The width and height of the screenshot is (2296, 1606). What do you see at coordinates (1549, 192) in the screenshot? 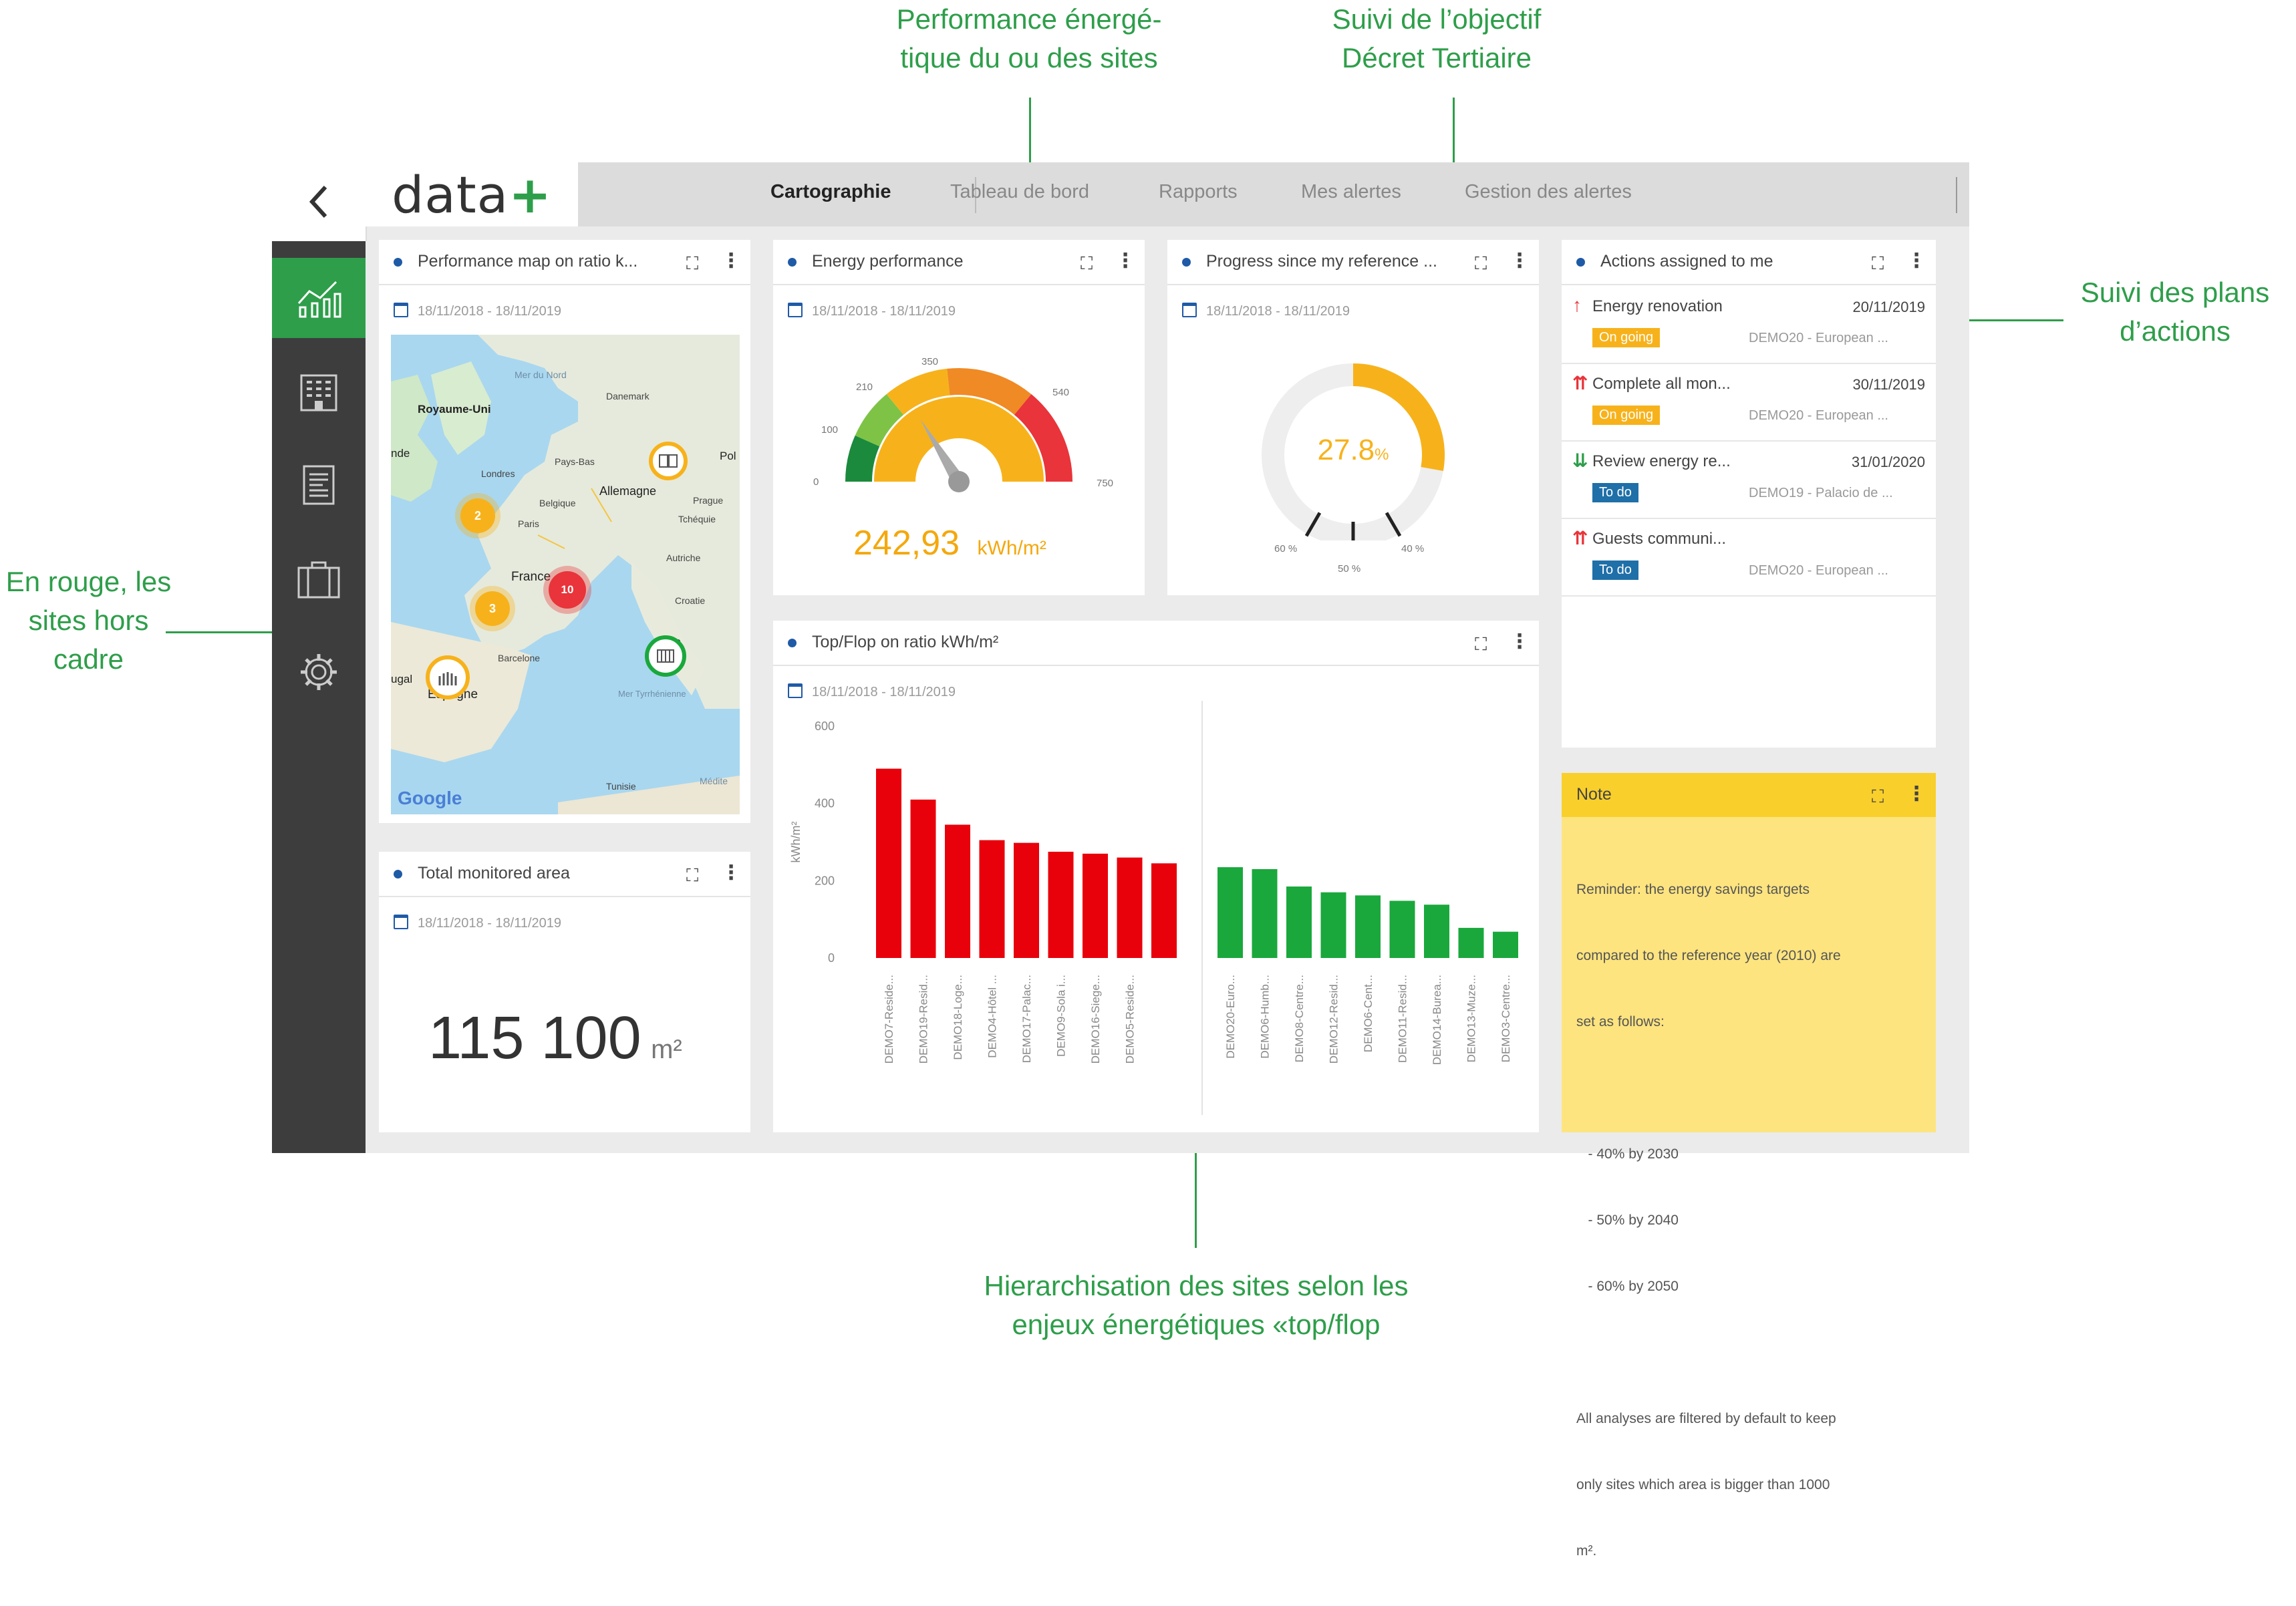
I see `tab-gestion-des-alertes: Gestion des alertes` at bounding box center [1549, 192].